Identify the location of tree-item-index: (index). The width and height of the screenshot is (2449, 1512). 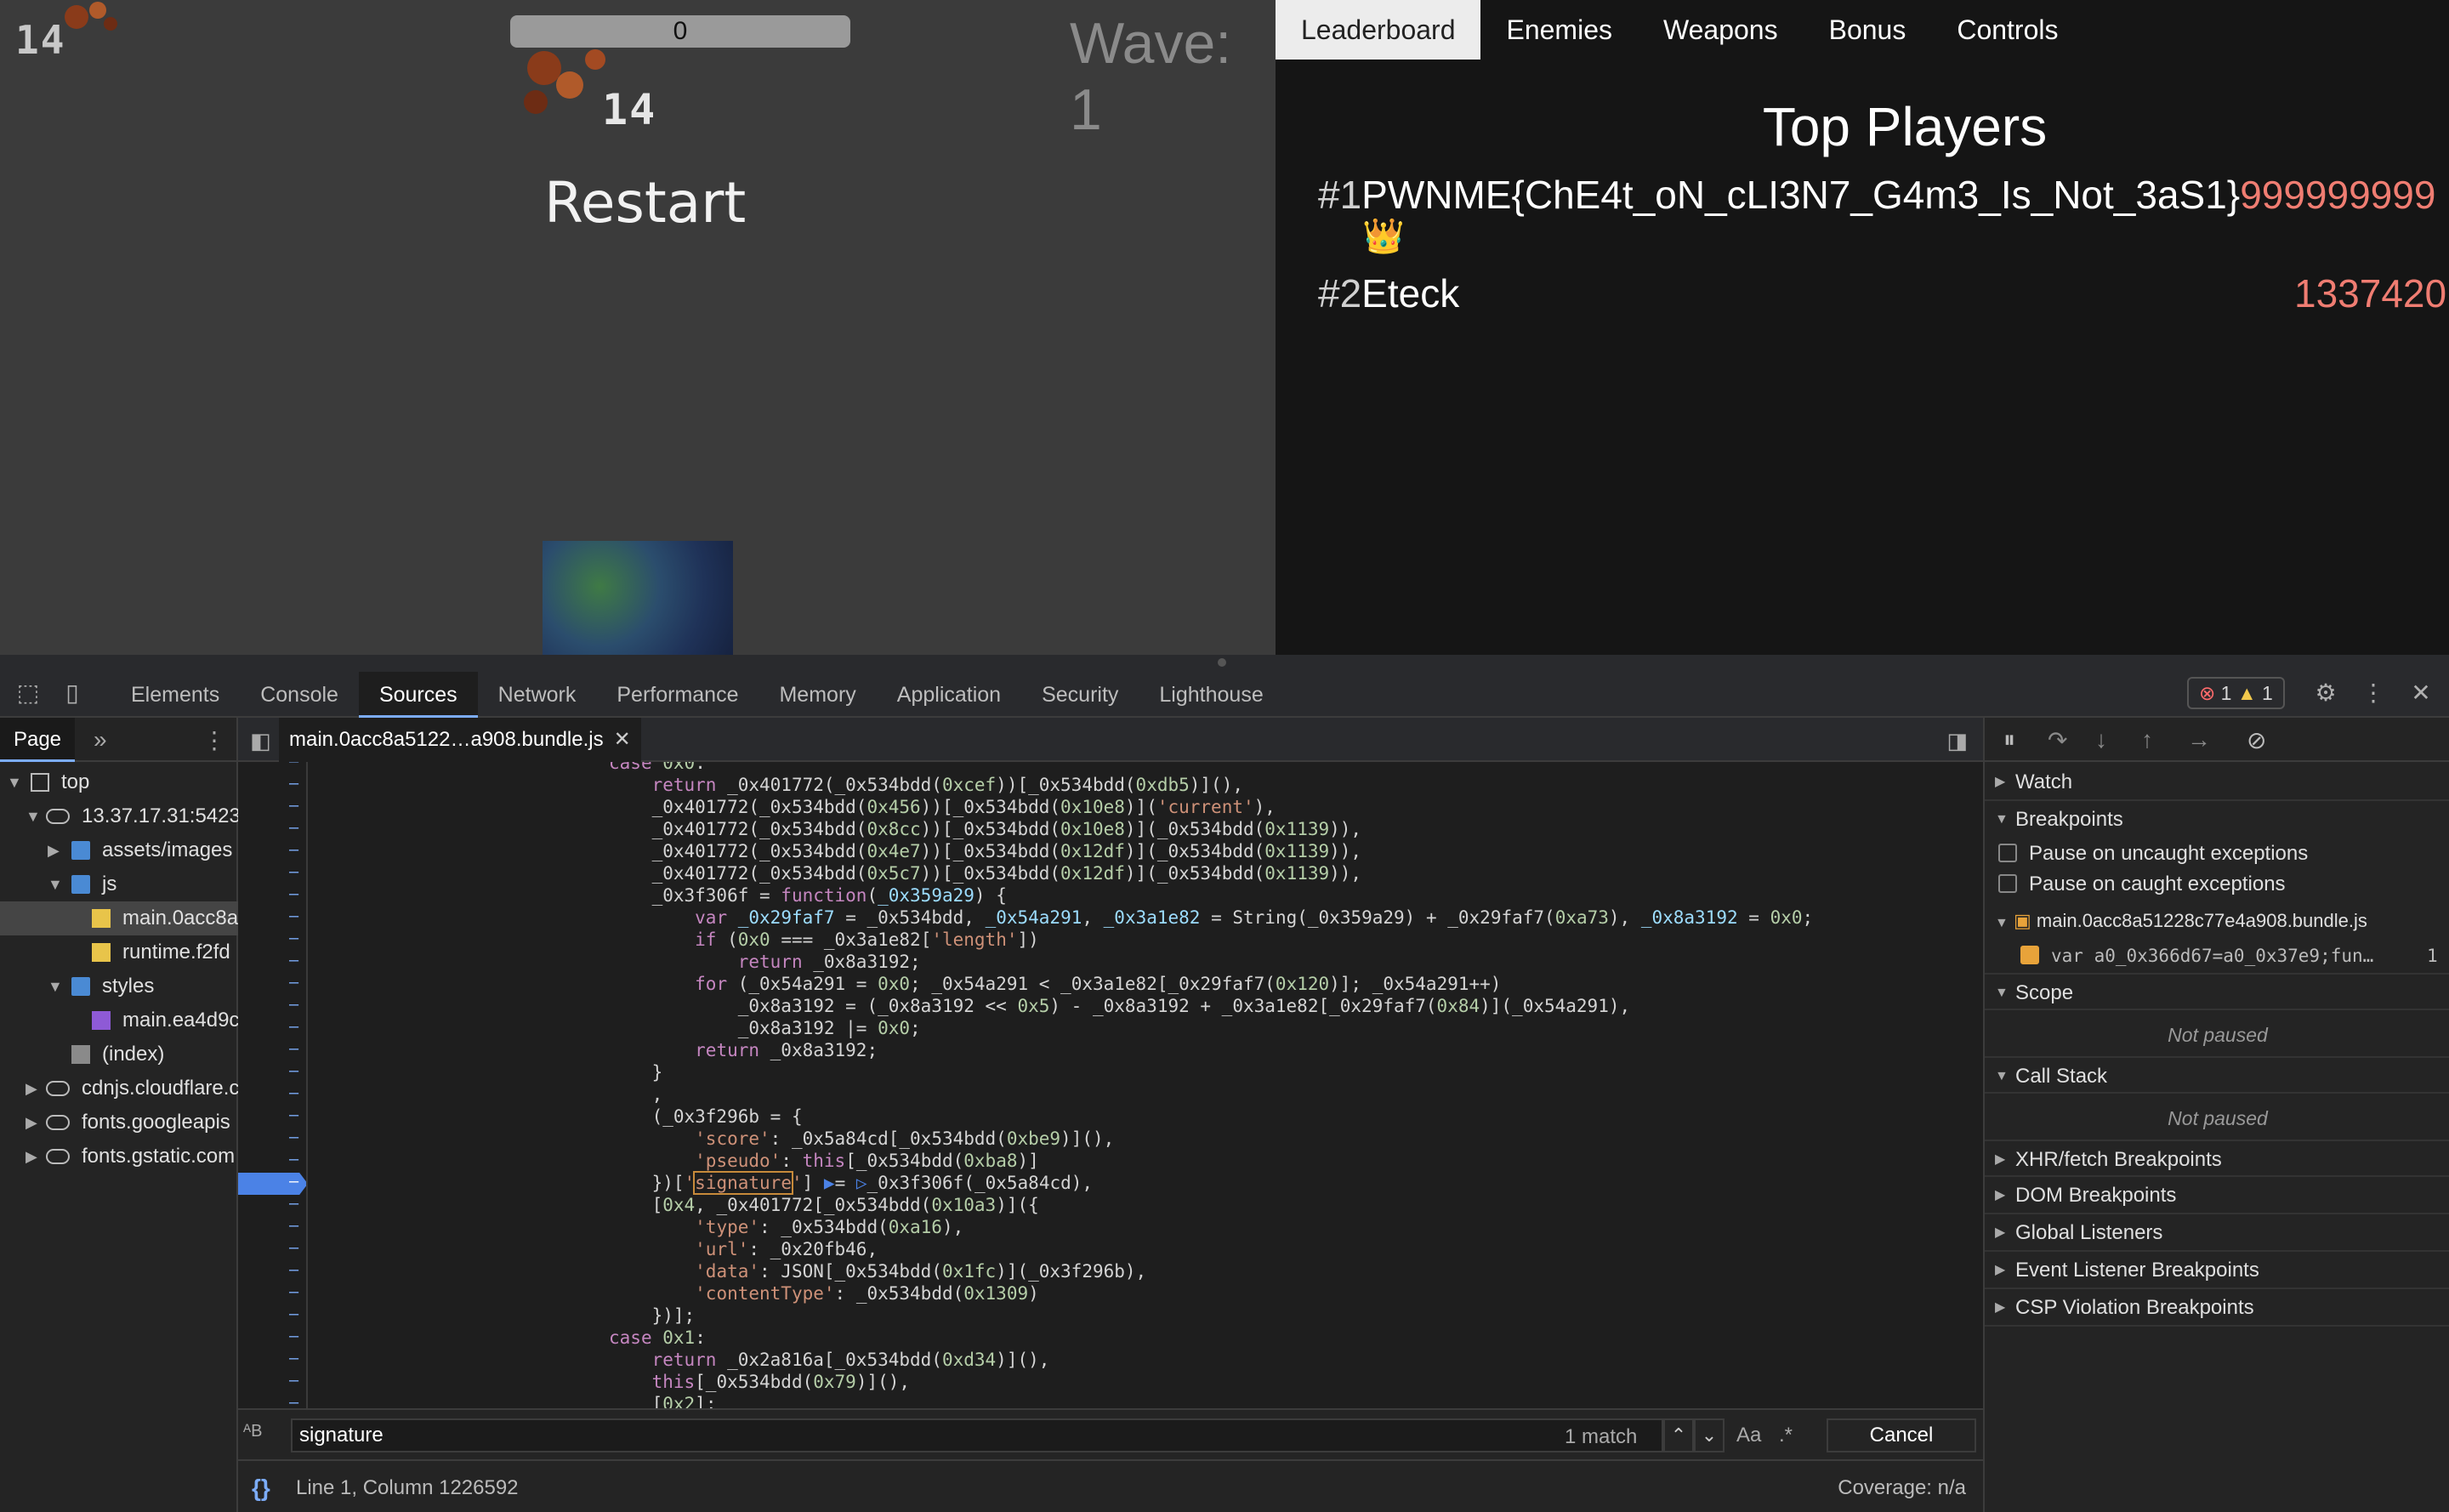
(119, 1054).